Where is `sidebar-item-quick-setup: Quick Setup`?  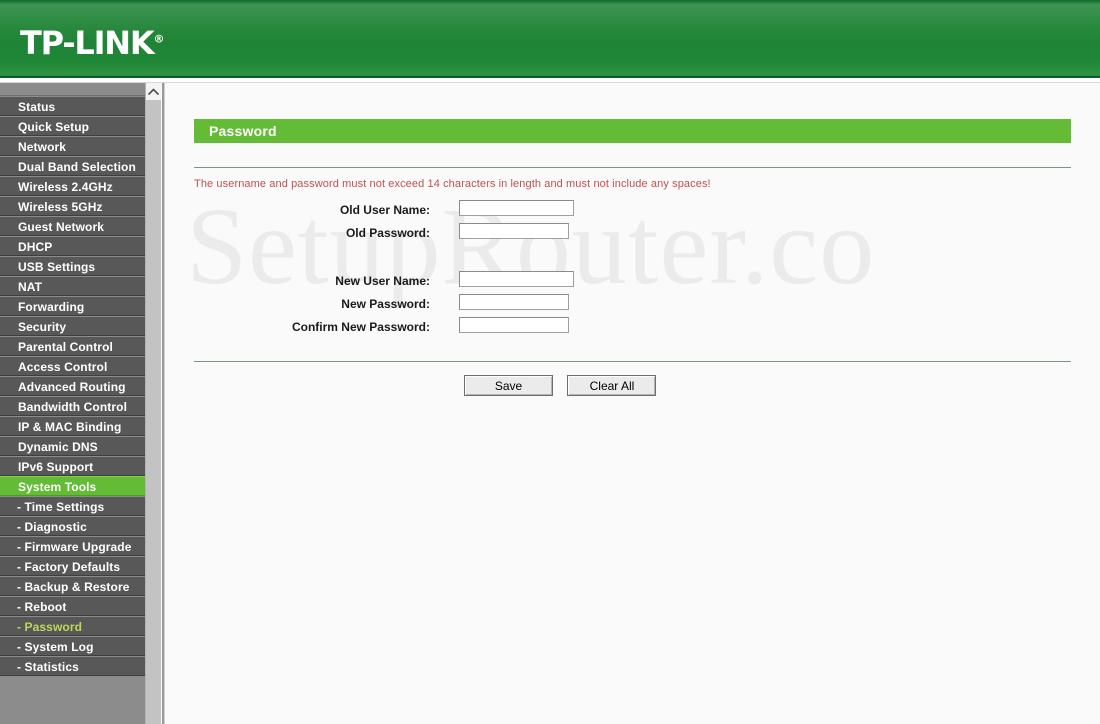
sidebar-item-quick-setup: Quick Setup is located at coordinates (72, 126).